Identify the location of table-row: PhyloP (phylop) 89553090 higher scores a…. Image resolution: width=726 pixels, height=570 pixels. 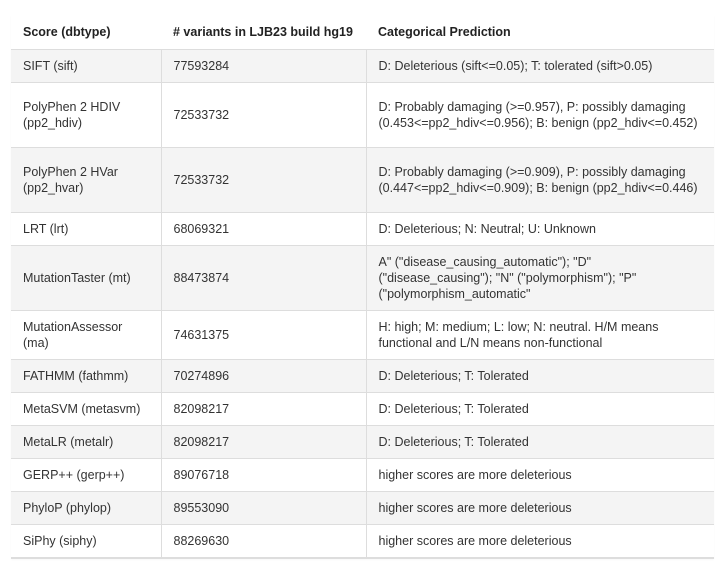
(362, 508).